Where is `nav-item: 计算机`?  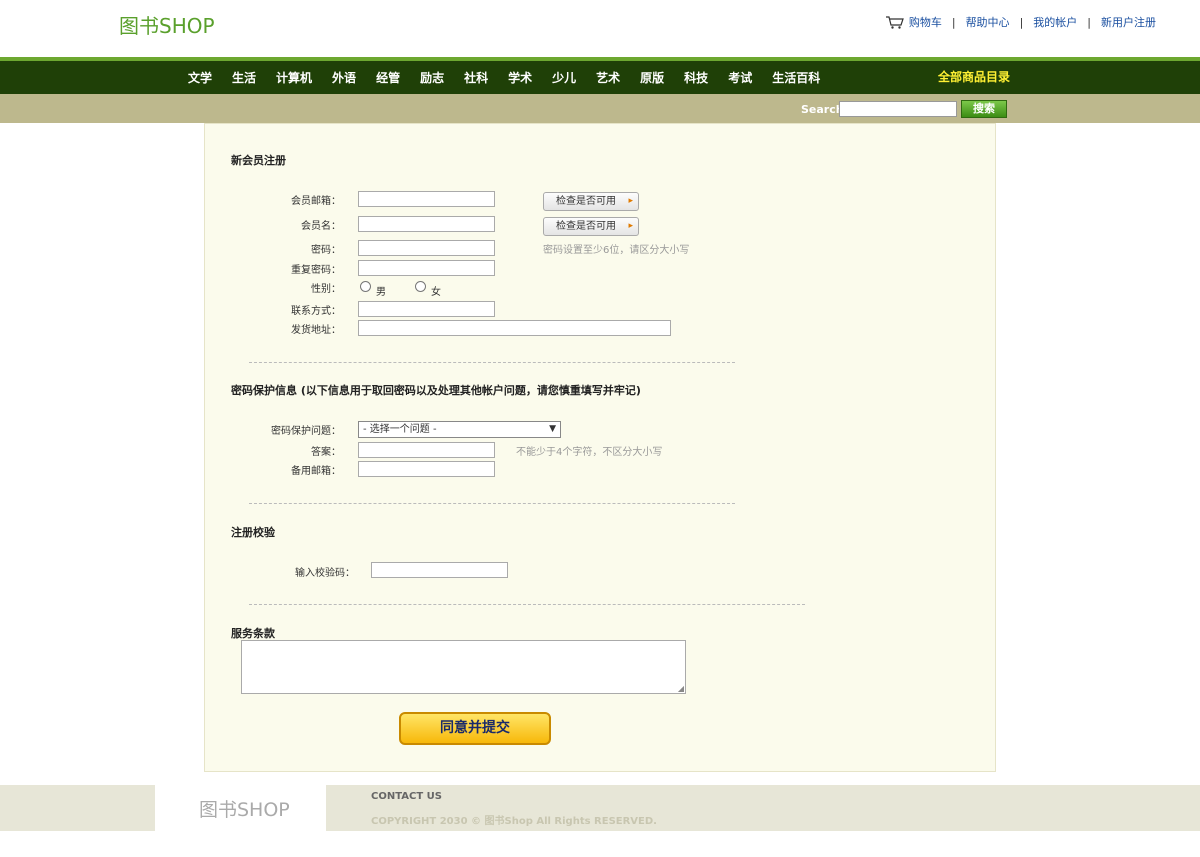
nav-item: 计算机 is located at coordinates (294, 77).